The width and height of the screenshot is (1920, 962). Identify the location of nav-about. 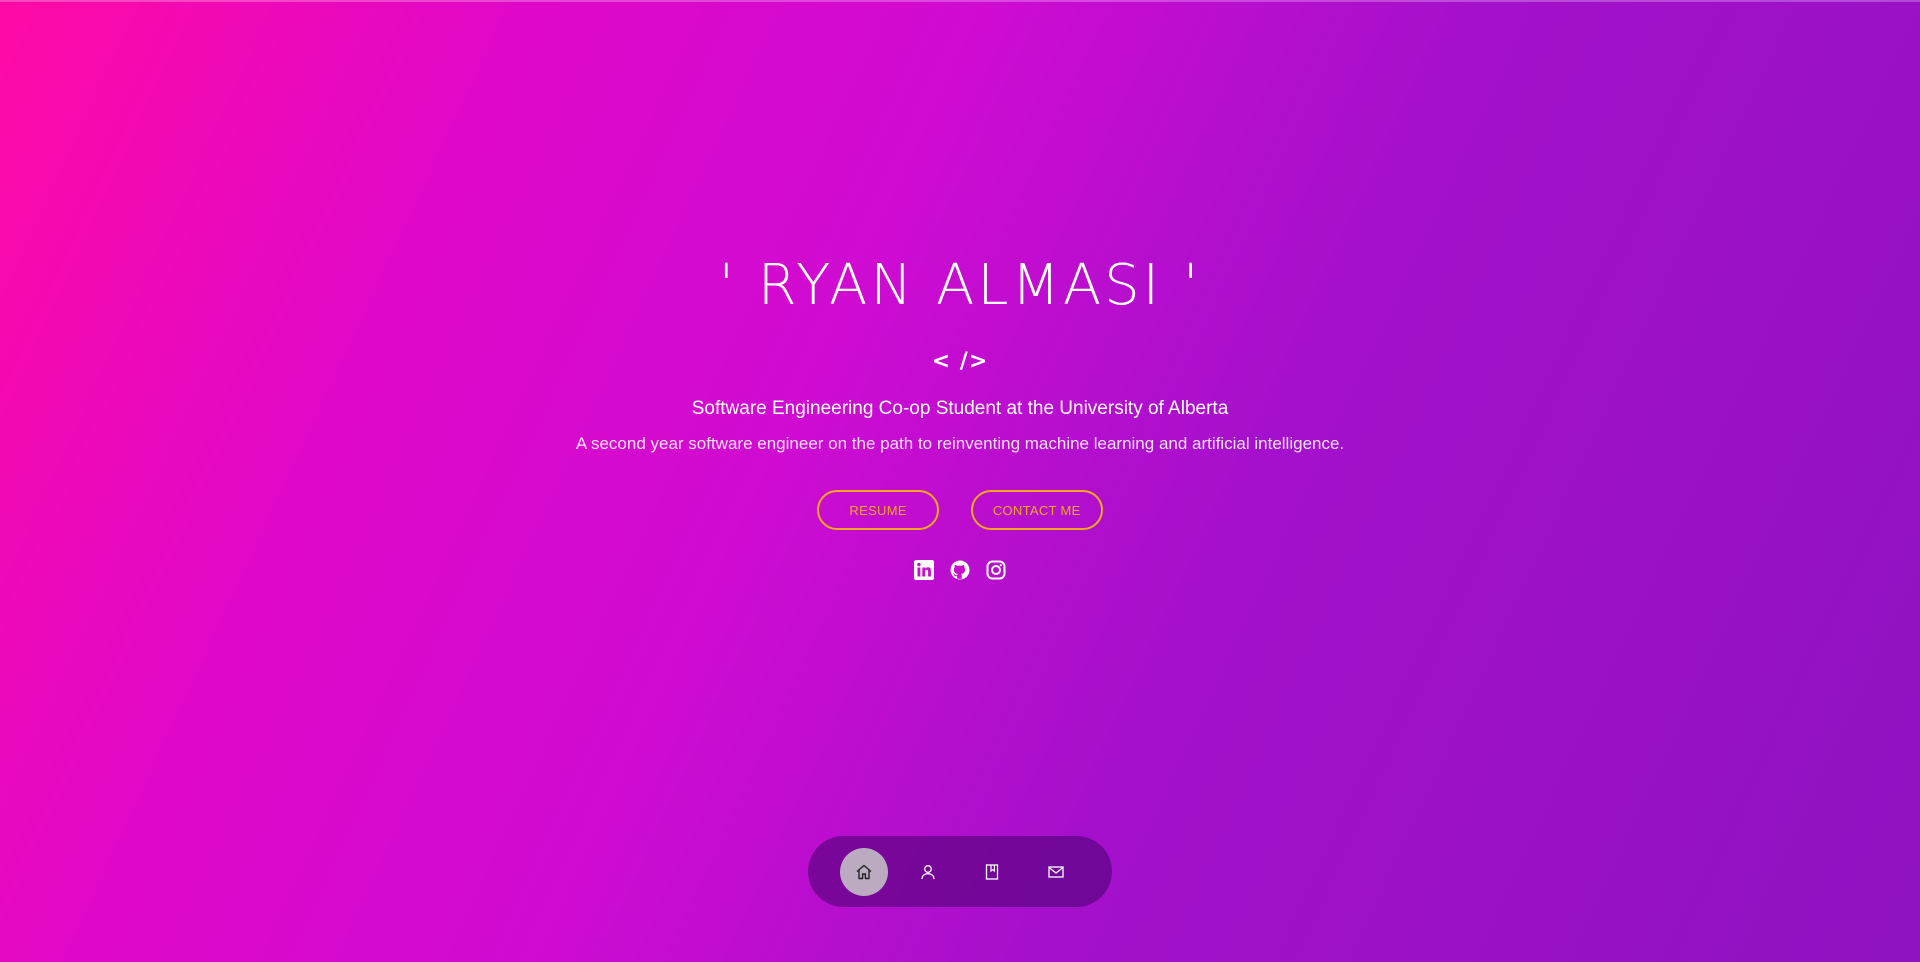
(928, 872).